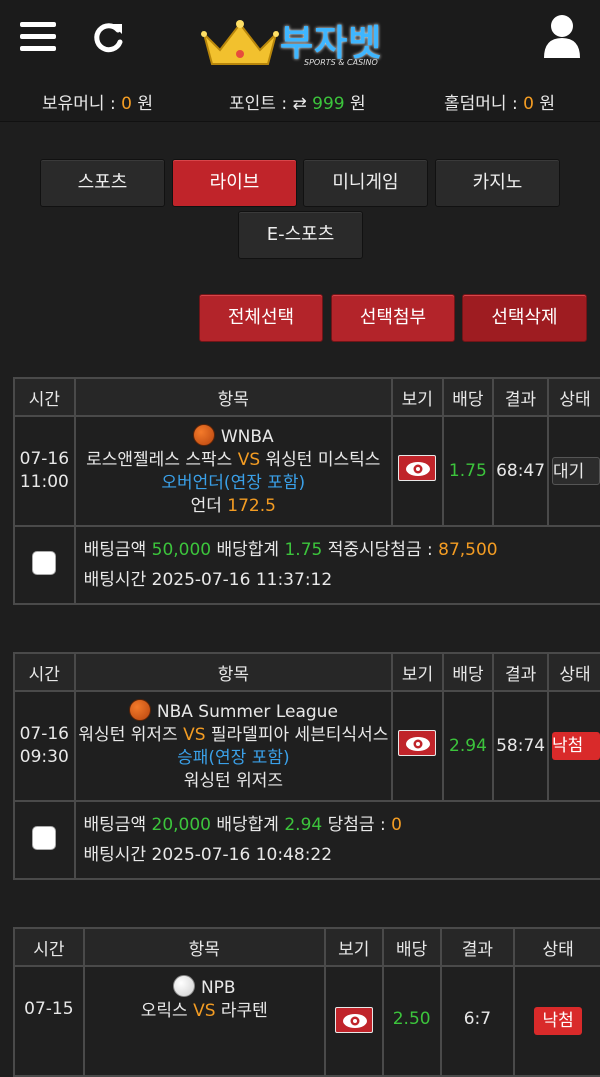 The height and width of the screenshot is (1077, 600). What do you see at coordinates (393, 318) in the screenshot?
I see `attach-selected-button: 선택첨부` at bounding box center [393, 318].